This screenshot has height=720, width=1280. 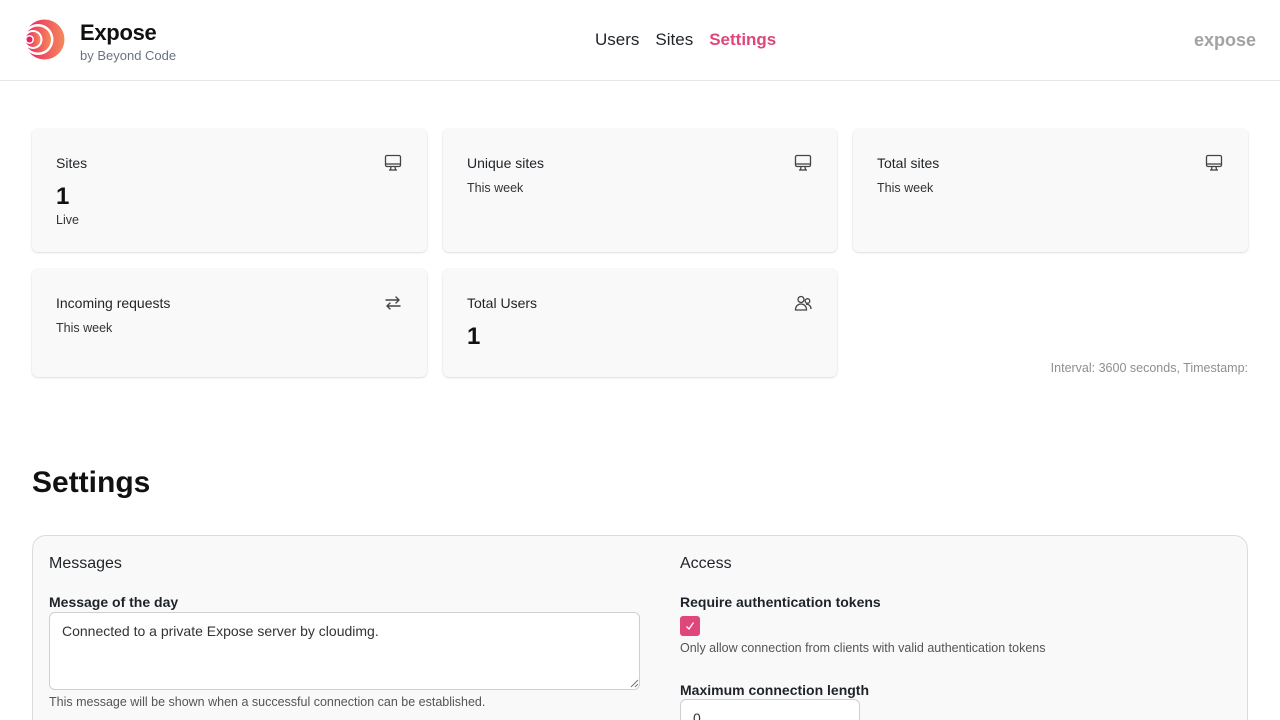 I want to click on messages-section-title: Messages, so click(x=85, y=563).